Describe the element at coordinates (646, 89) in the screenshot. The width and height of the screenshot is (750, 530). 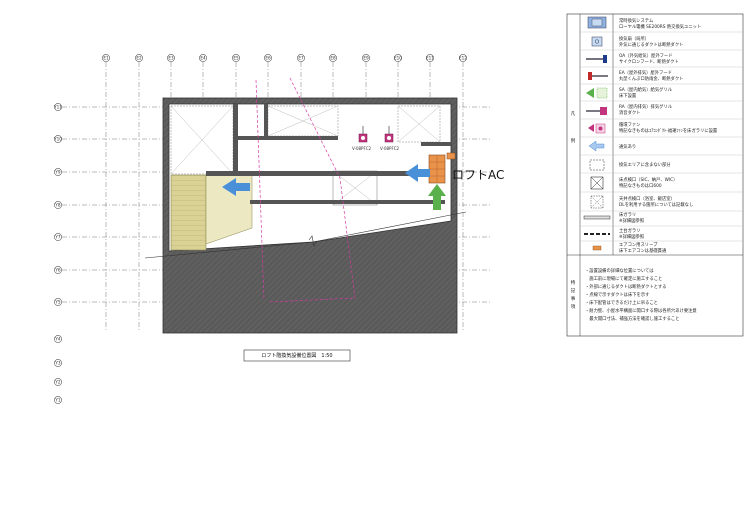
I see `svg-text: SA（屋内給気）給気グリル` at that location.